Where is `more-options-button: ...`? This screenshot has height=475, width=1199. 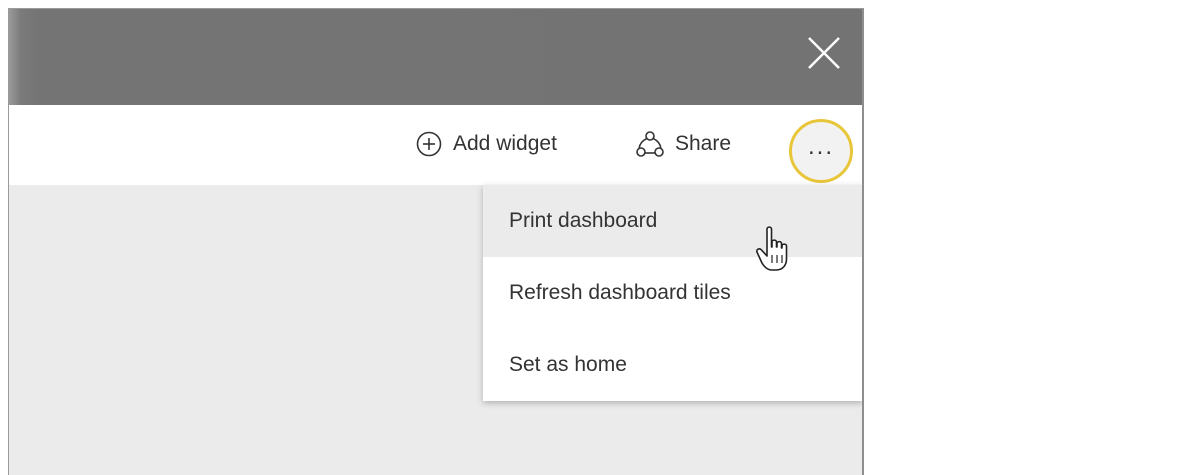
more-options-button: ... is located at coordinates (821, 151).